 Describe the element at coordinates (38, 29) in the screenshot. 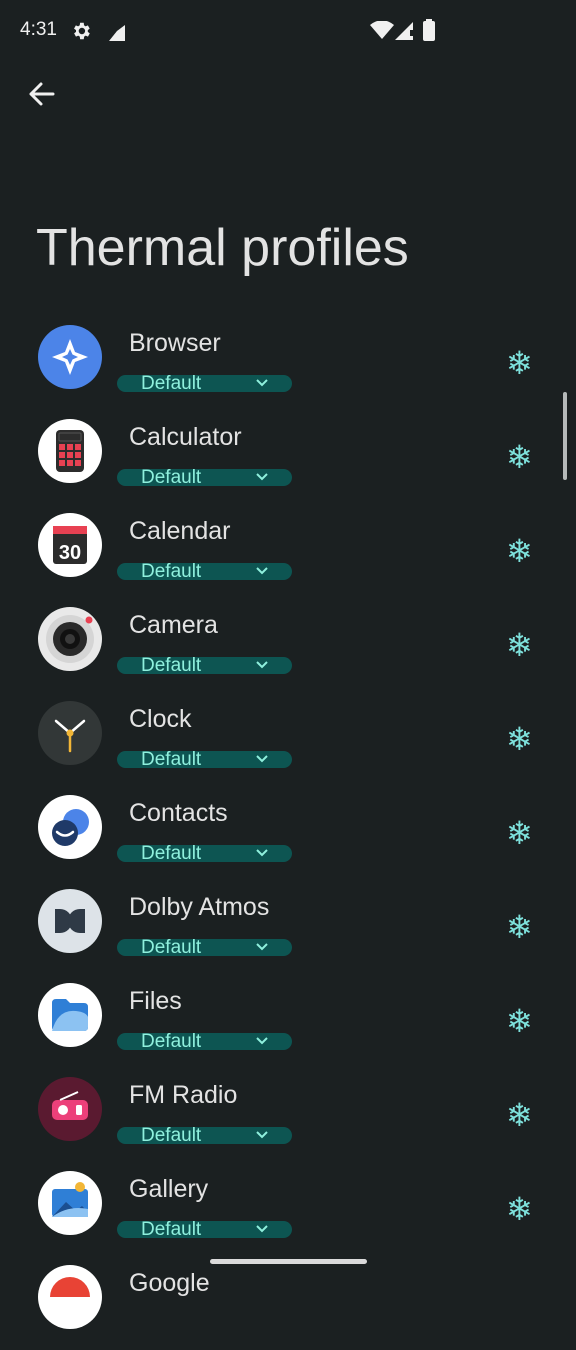

I see `status-time: 4:31` at that location.